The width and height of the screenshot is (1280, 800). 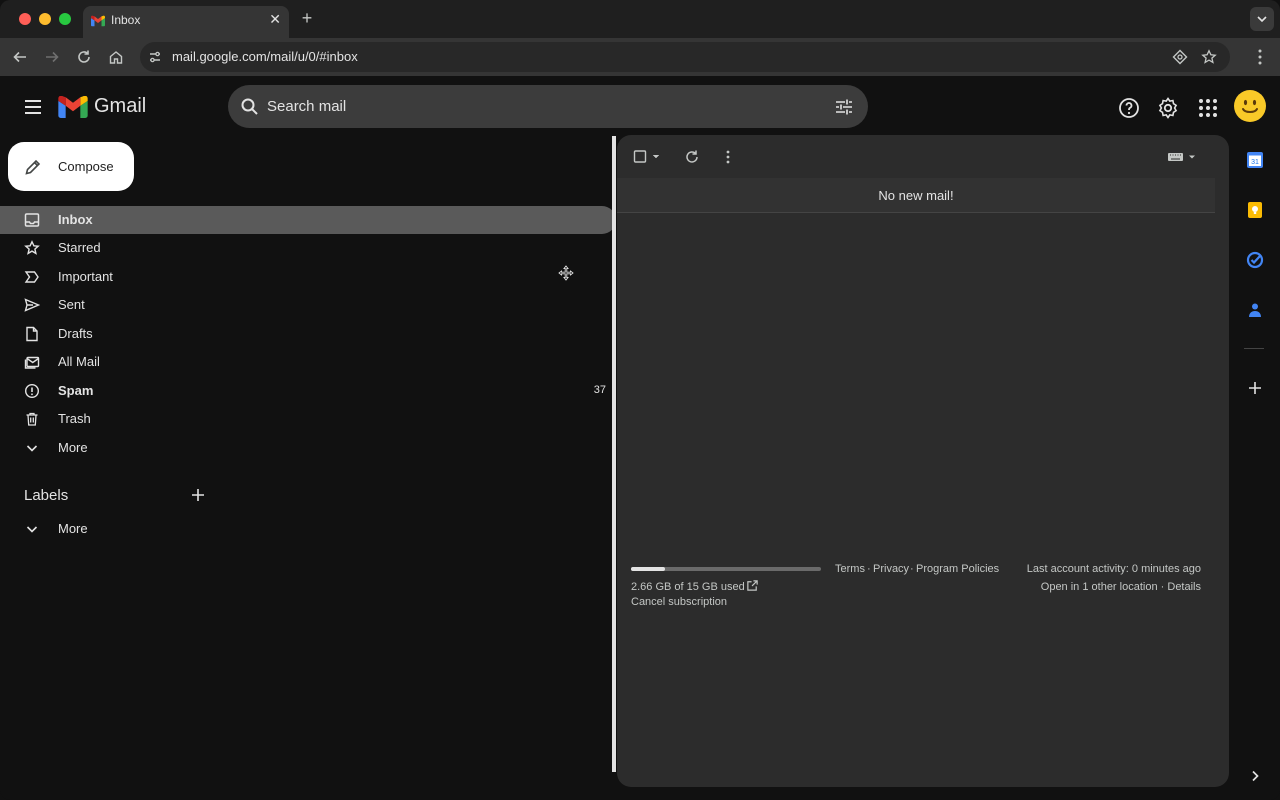 I want to click on tab-close-icon: ✕, so click(x=275, y=19).